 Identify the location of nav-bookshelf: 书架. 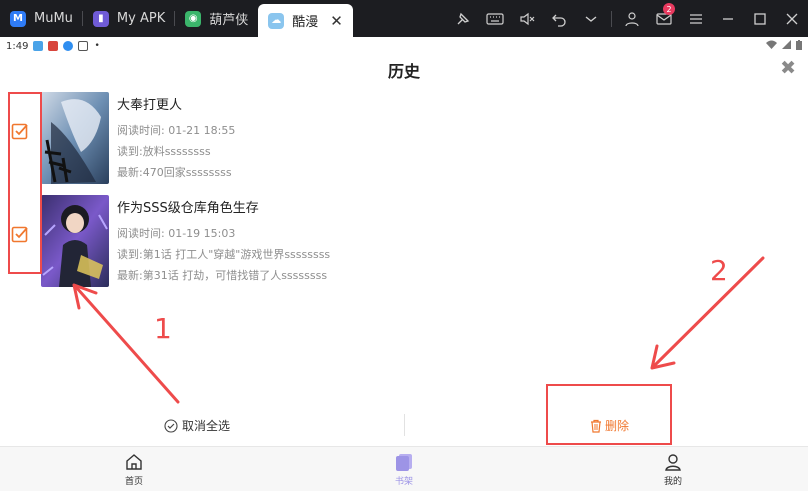
(404, 469).